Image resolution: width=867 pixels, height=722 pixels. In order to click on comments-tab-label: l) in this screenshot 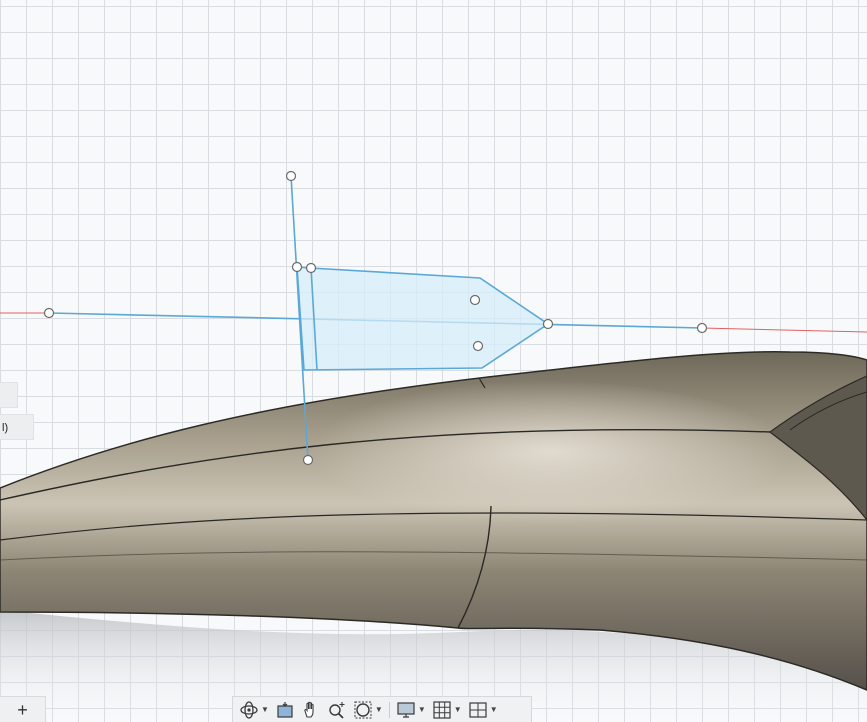, I will do `click(5, 428)`.